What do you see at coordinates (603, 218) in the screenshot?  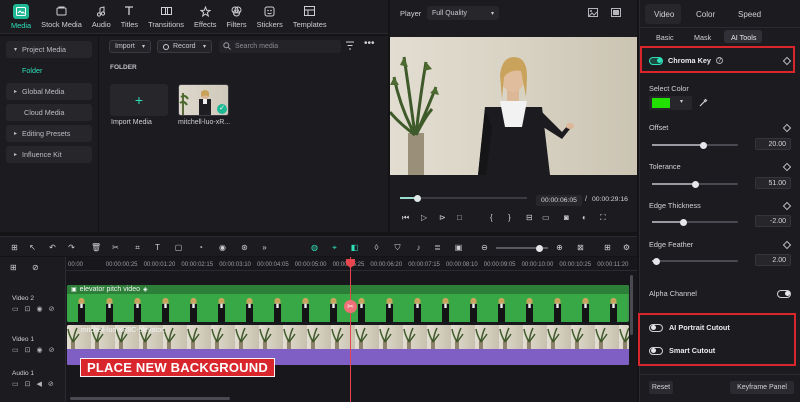 I see `fullscreen-icon: ⛶` at bounding box center [603, 218].